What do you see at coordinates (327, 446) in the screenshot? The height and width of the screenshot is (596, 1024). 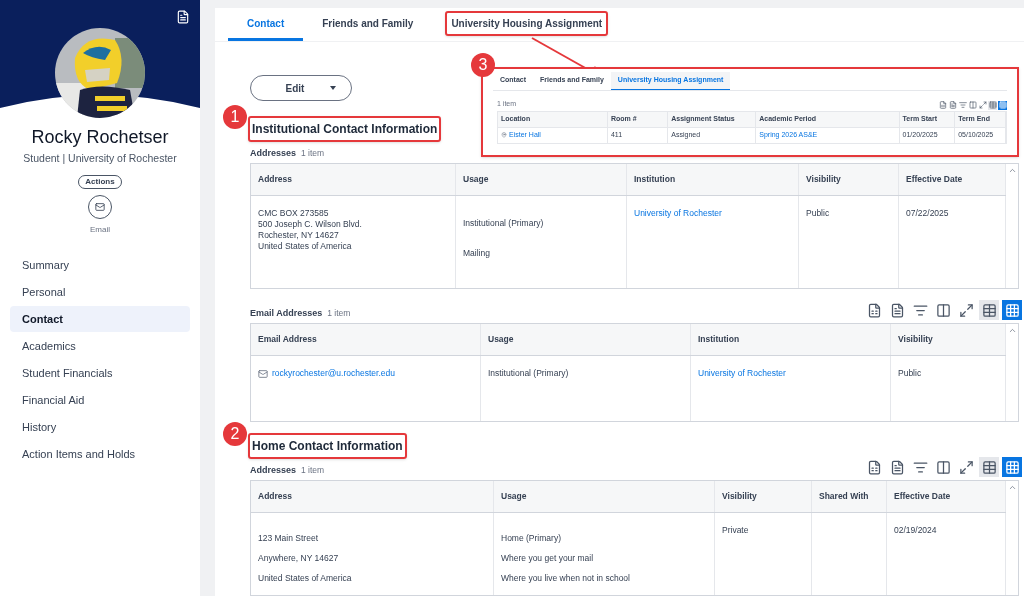 I see `section-title: Home Contact Information` at bounding box center [327, 446].